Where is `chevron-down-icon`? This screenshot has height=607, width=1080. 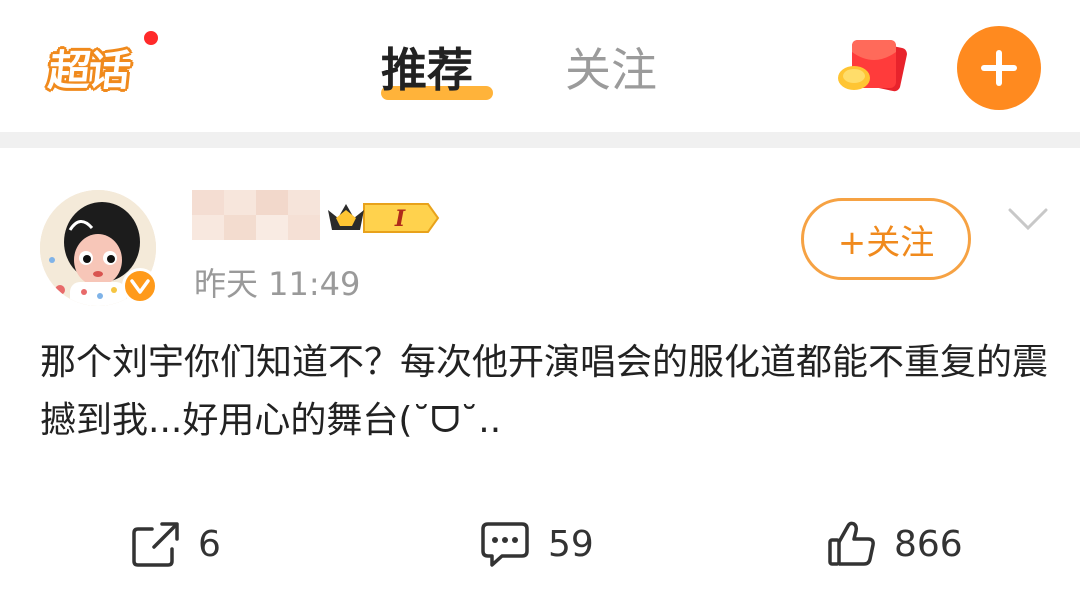
chevron-down-icon is located at coordinates (1028, 219).